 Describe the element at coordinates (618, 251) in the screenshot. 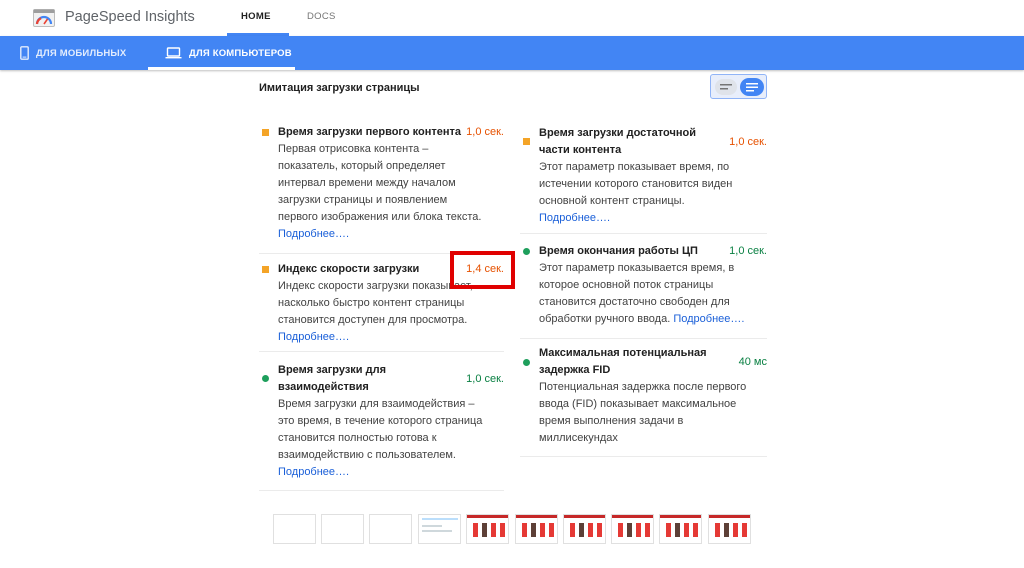

I see `metric-title: Время окончания работы ЦП` at that location.